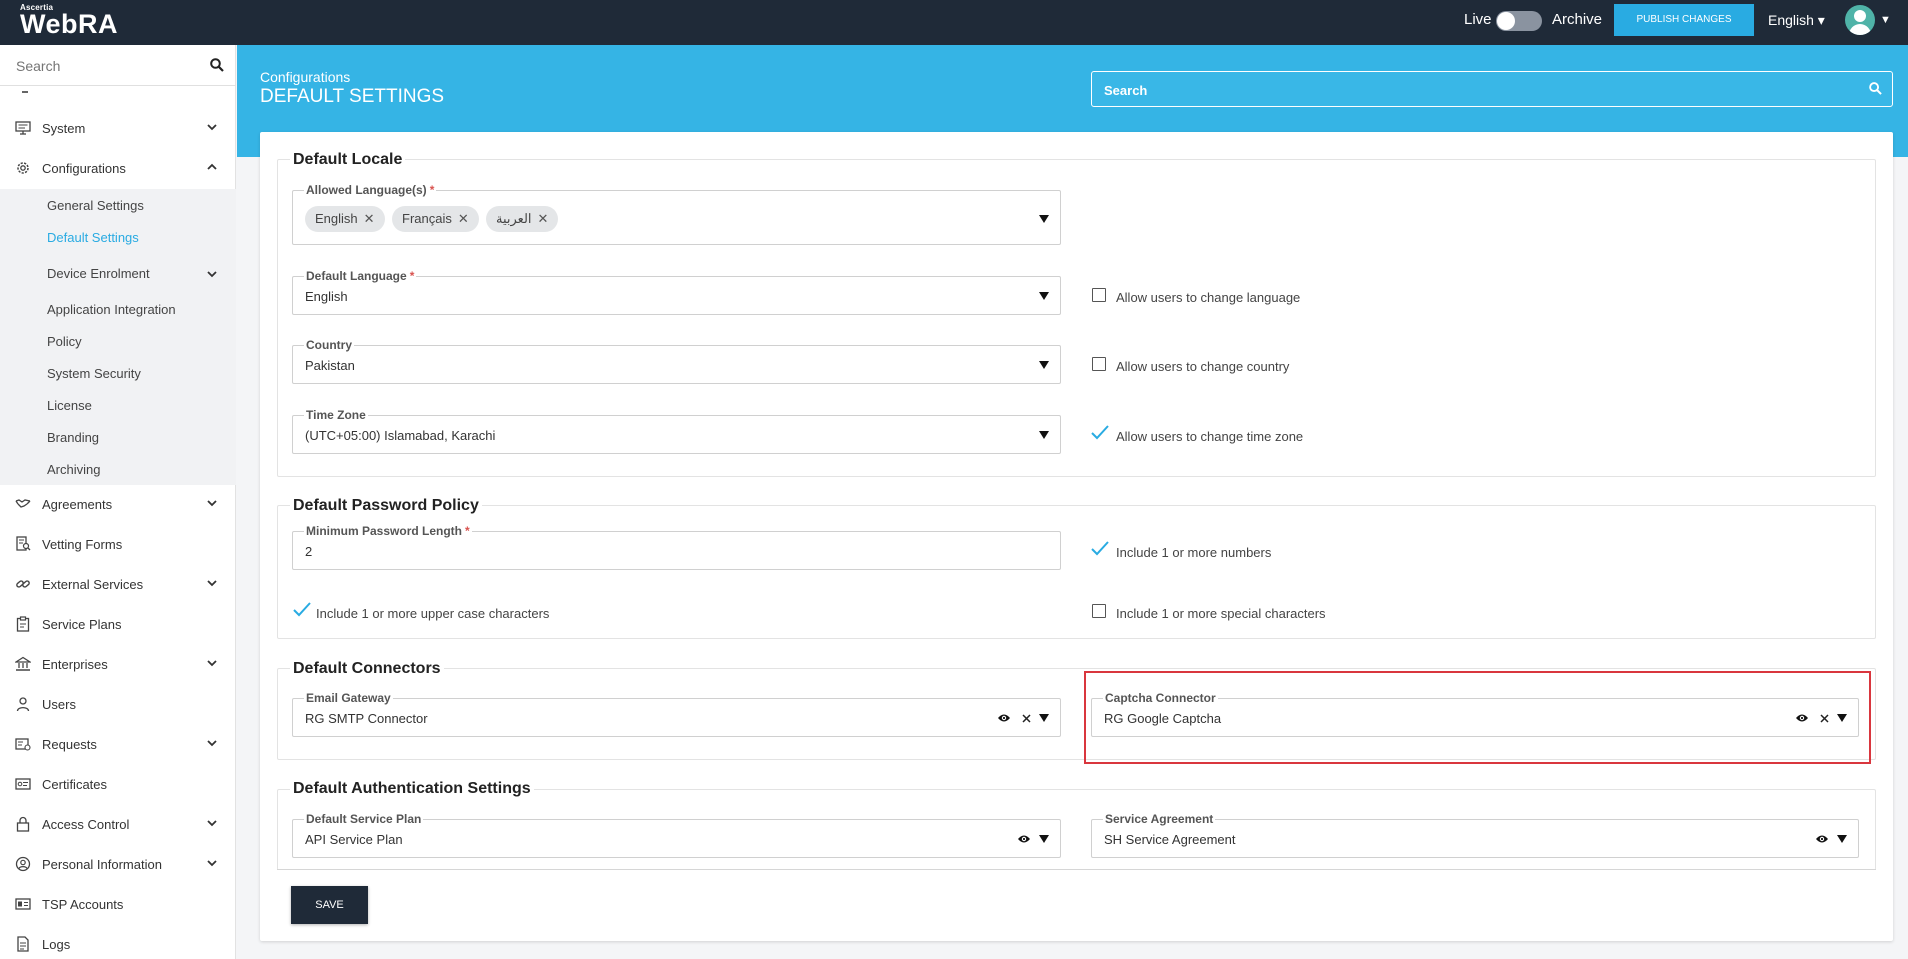  I want to click on subitem-license: License, so click(69, 405).